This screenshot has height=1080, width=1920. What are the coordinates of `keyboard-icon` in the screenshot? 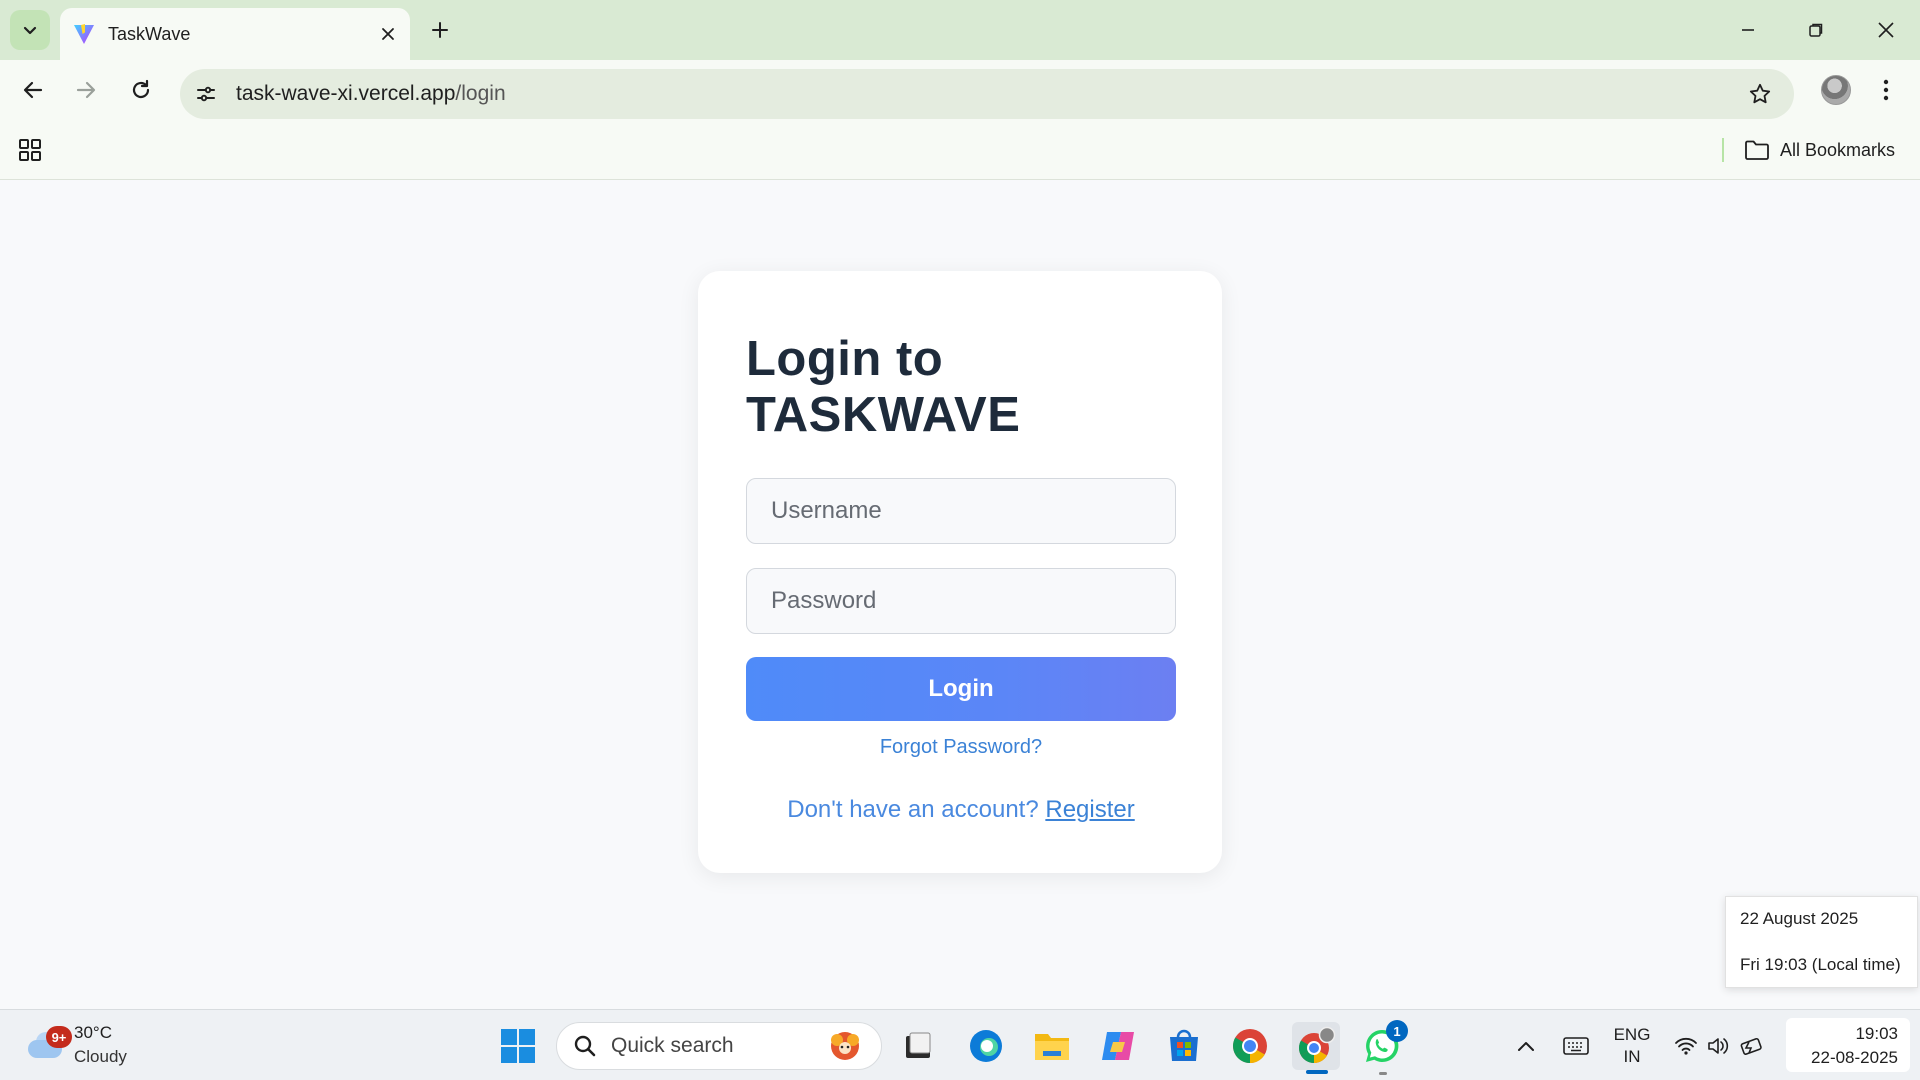 It's located at (1576, 1046).